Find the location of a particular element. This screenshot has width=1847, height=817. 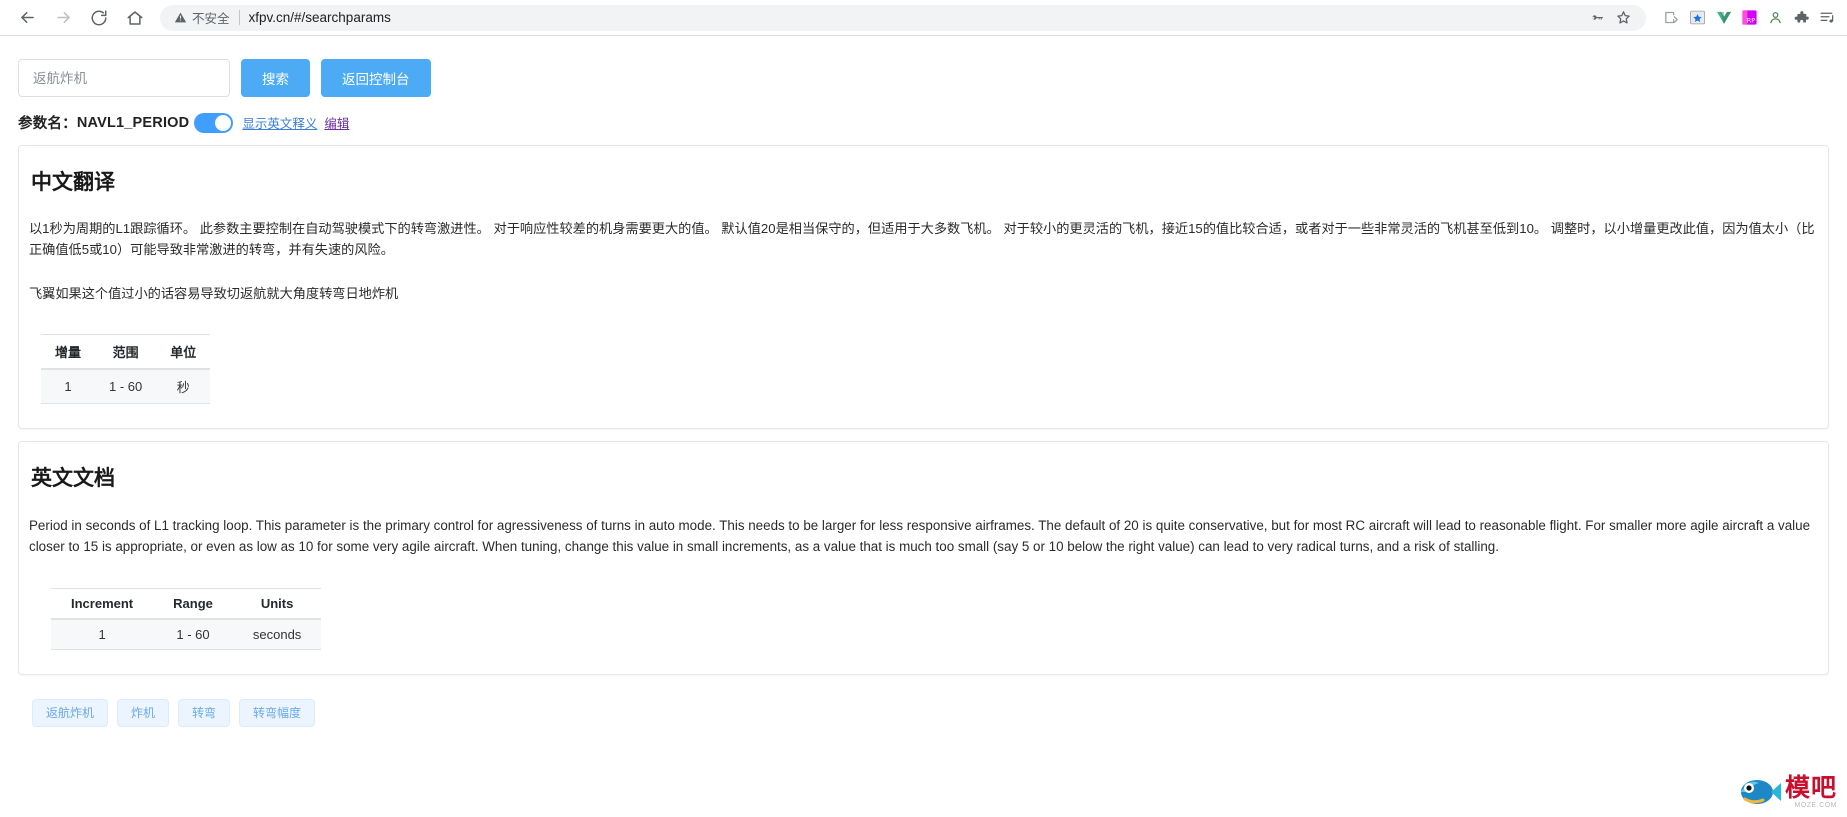

reload-button is located at coordinates (99, 18).